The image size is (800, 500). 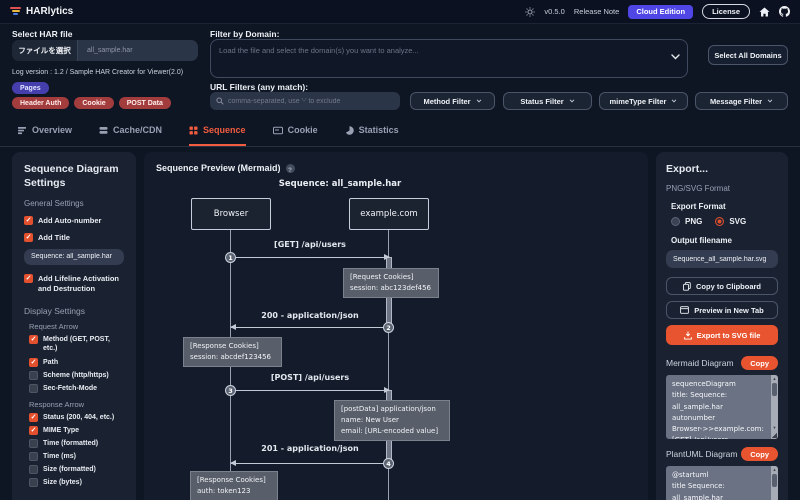 I want to click on sequence-number: 1, so click(x=230, y=257).